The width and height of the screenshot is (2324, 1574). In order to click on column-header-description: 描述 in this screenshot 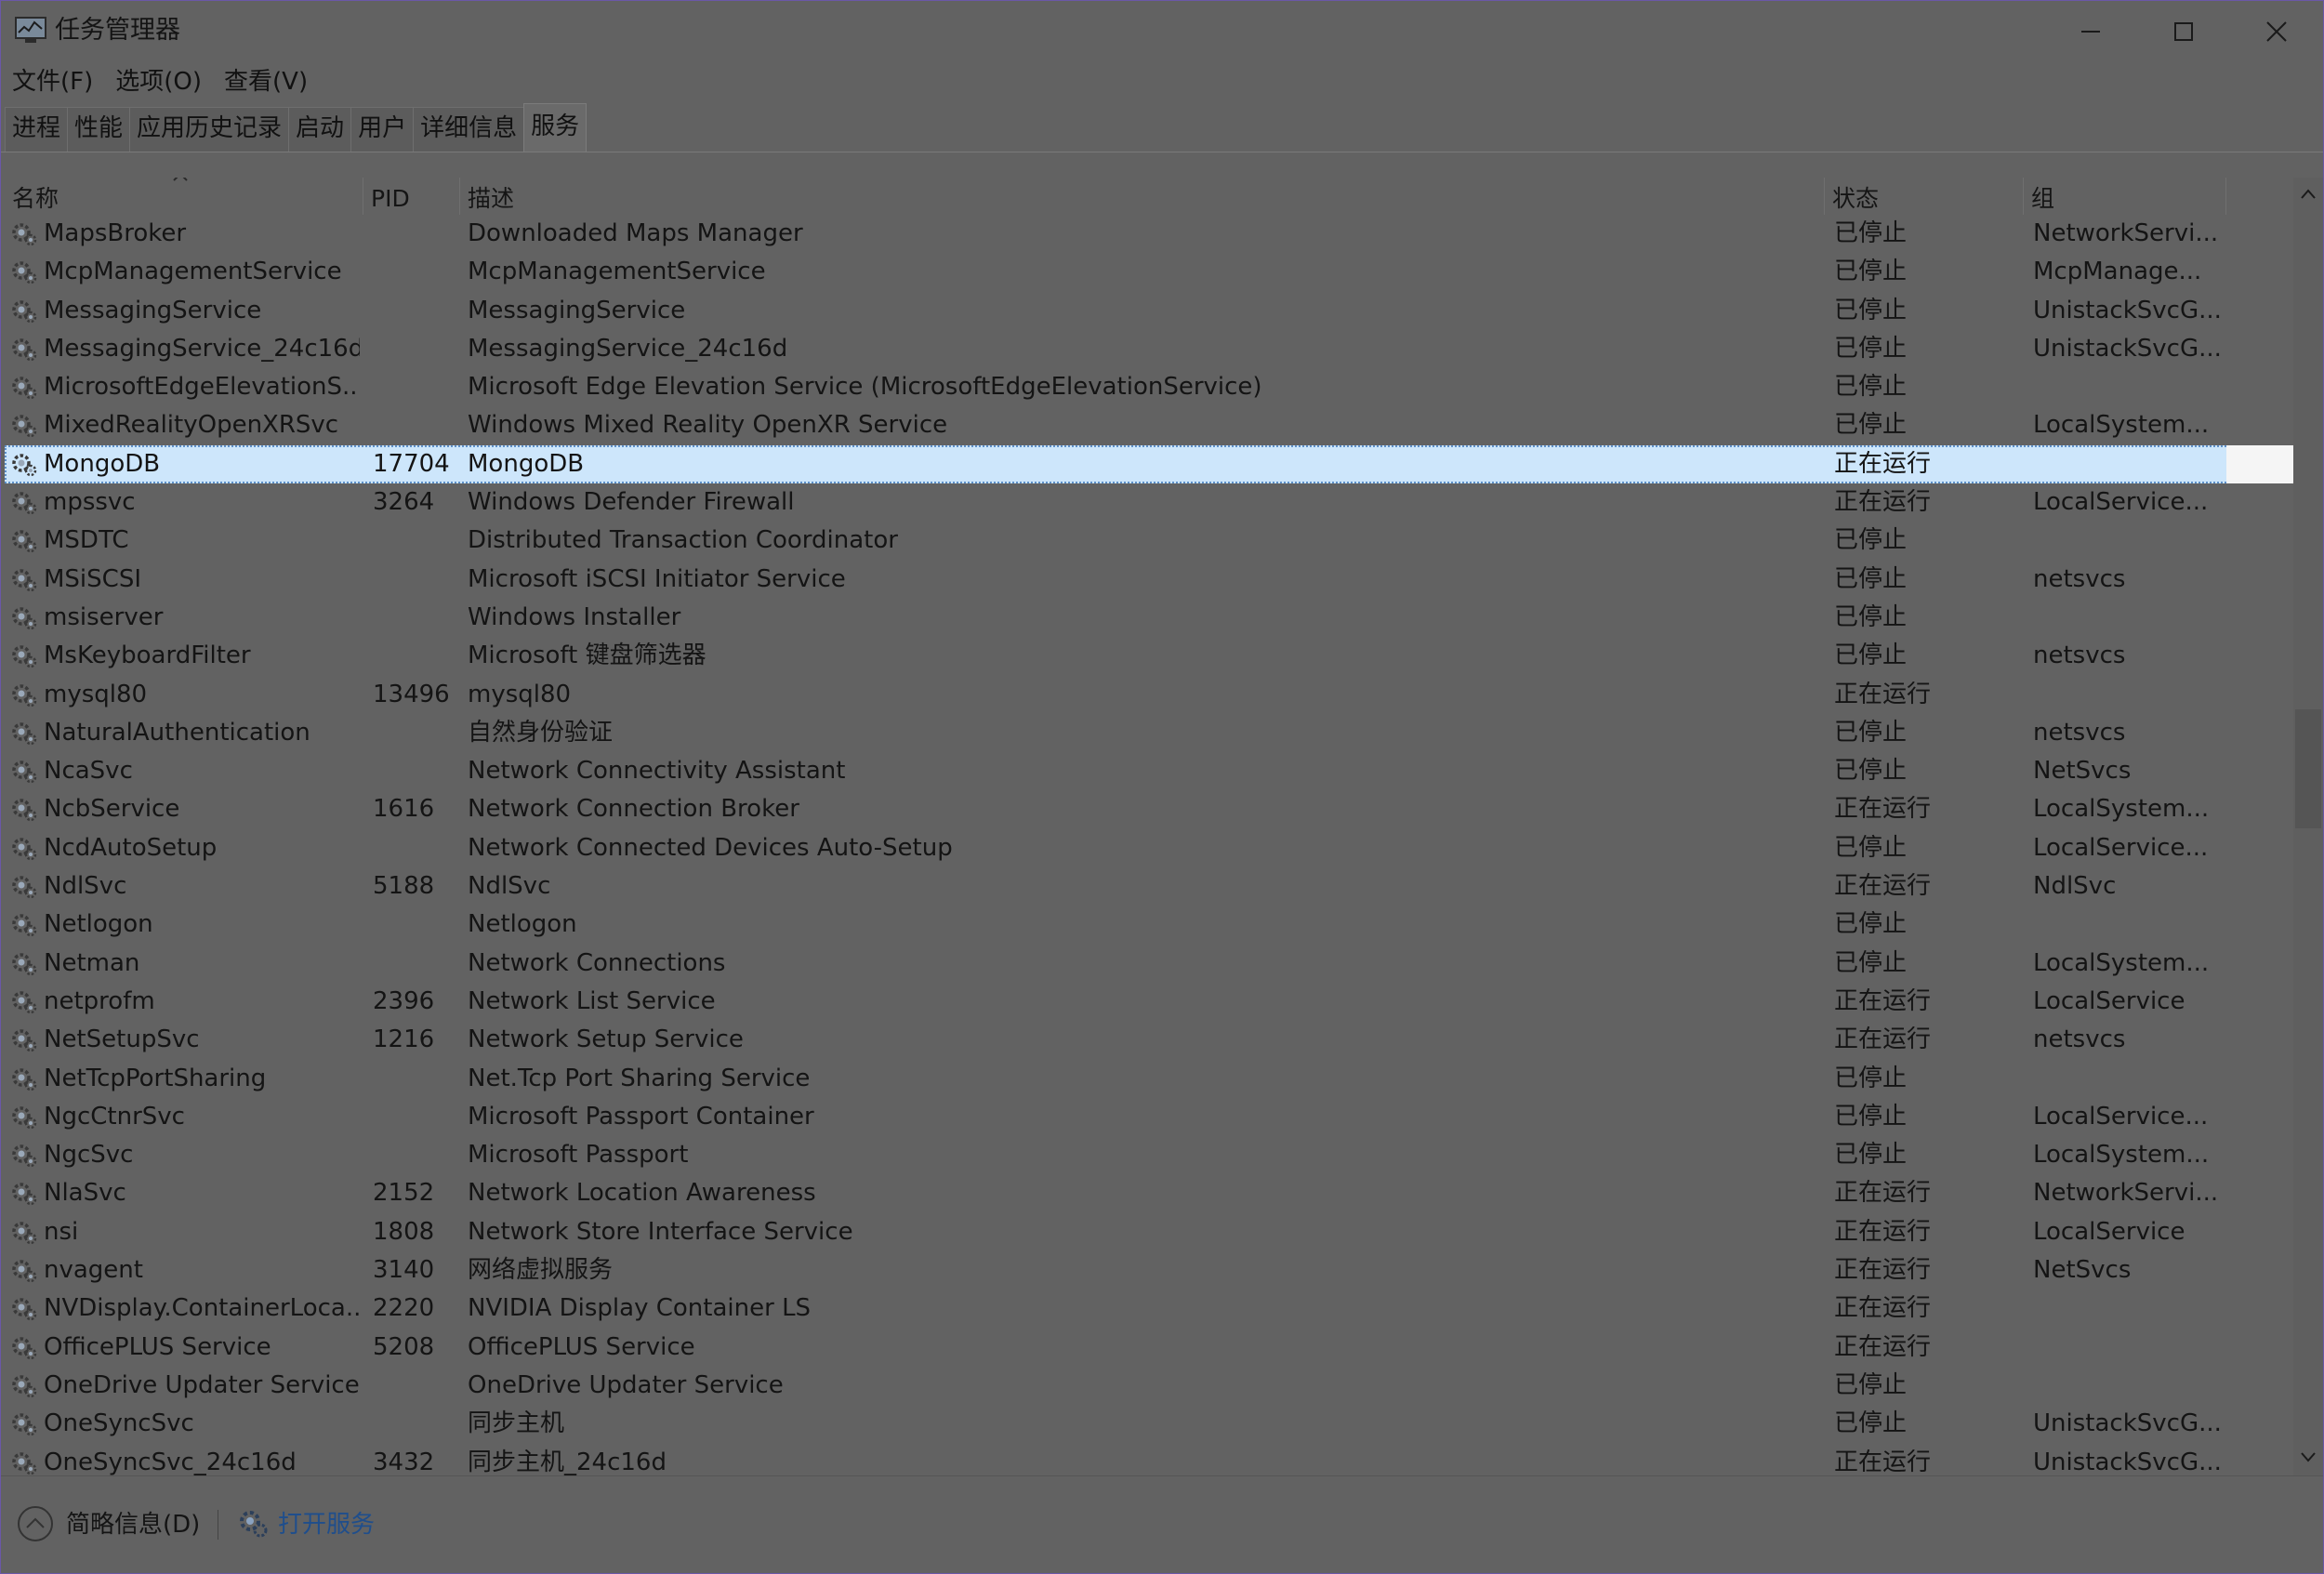, I will do `click(1142, 196)`.